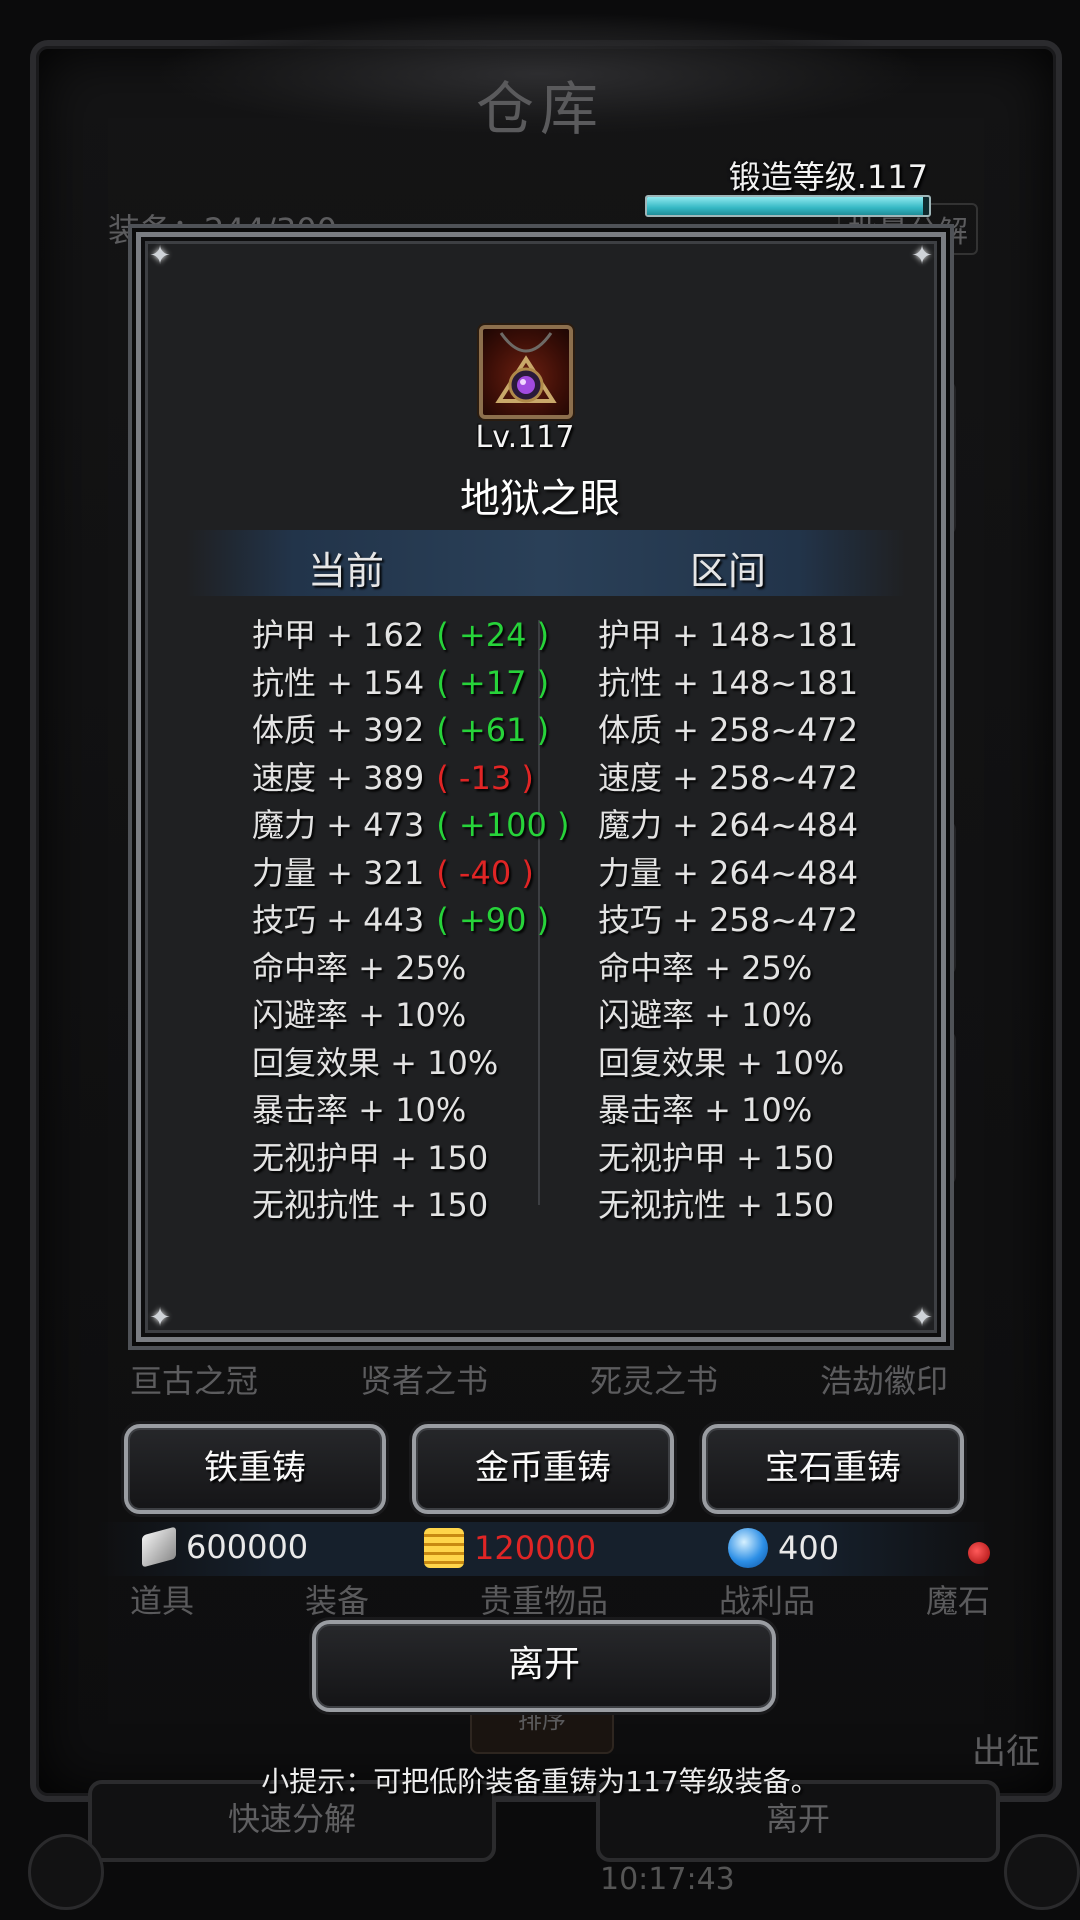  I want to click on current-stat-row: 体质 + 392 ( +61 ), so click(410, 731).